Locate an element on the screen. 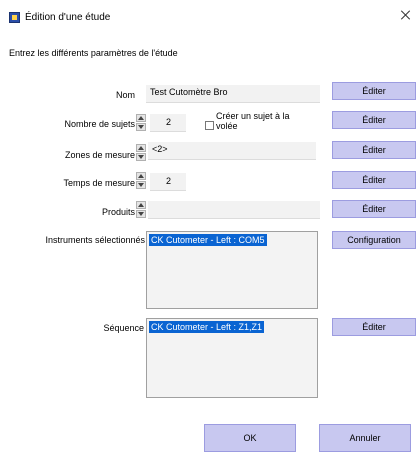 This screenshot has width=417, height=452. produits-field is located at coordinates (234, 210).